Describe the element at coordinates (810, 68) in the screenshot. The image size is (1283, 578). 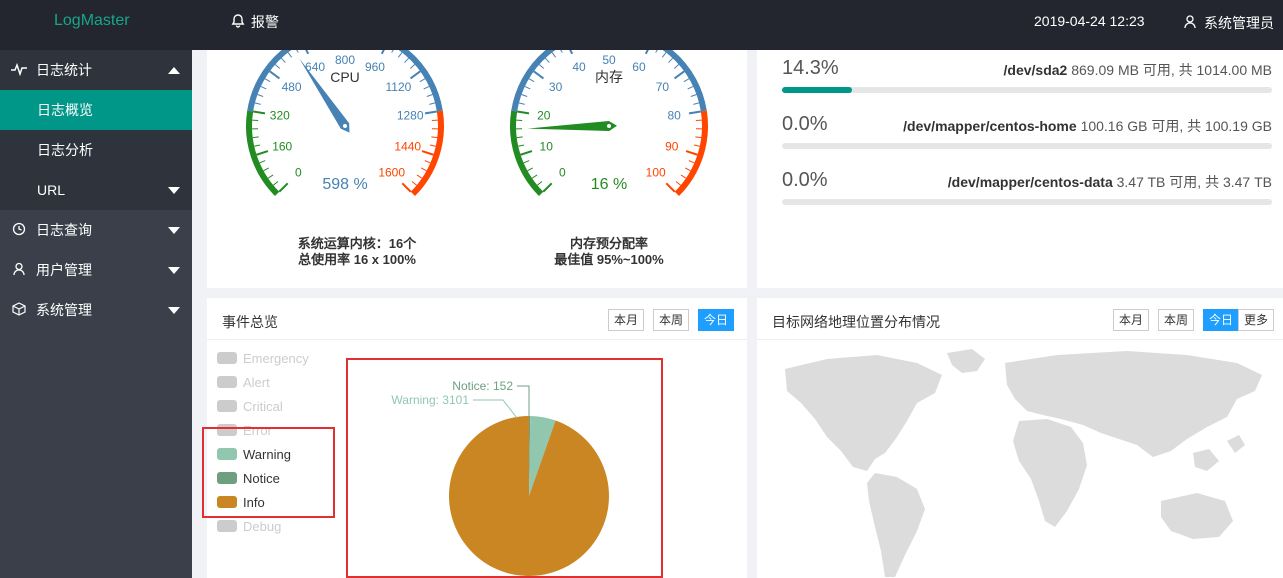
I see `disk-usage-percent: 14.3%` at that location.